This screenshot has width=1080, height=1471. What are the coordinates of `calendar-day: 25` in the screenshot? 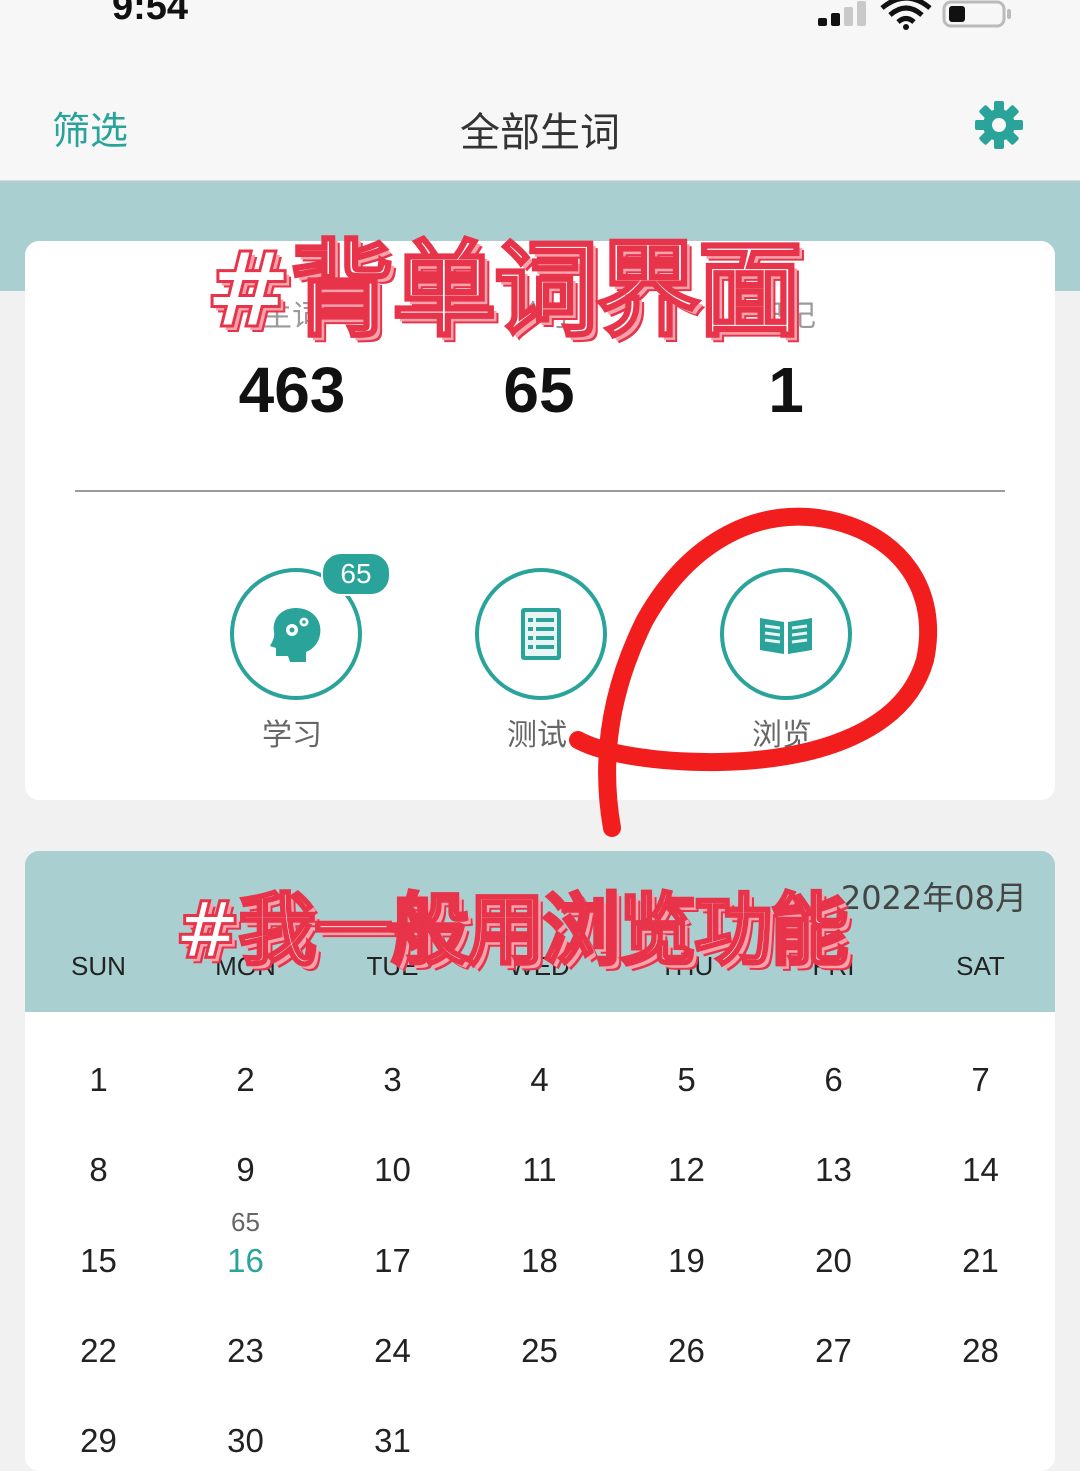 It's located at (539, 1351).